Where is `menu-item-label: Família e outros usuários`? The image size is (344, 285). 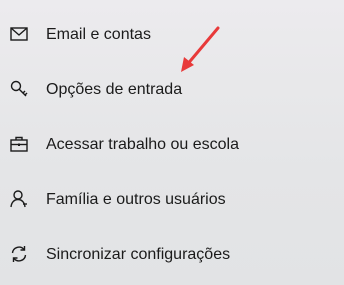 menu-item-label: Família e outros usuários is located at coordinates (136, 199).